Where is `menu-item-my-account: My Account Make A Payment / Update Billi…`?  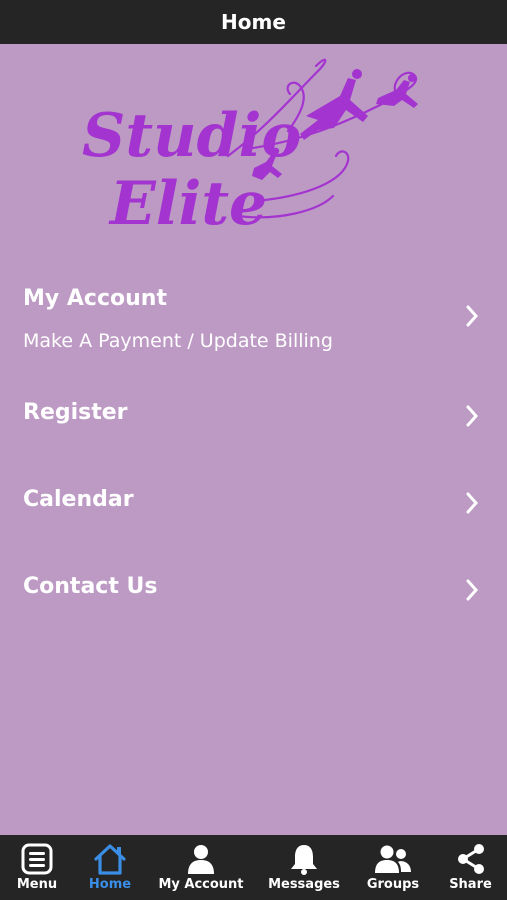
menu-item-my-account: My Account Make A Payment / Update Billi… is located at coordinates (253, 320).